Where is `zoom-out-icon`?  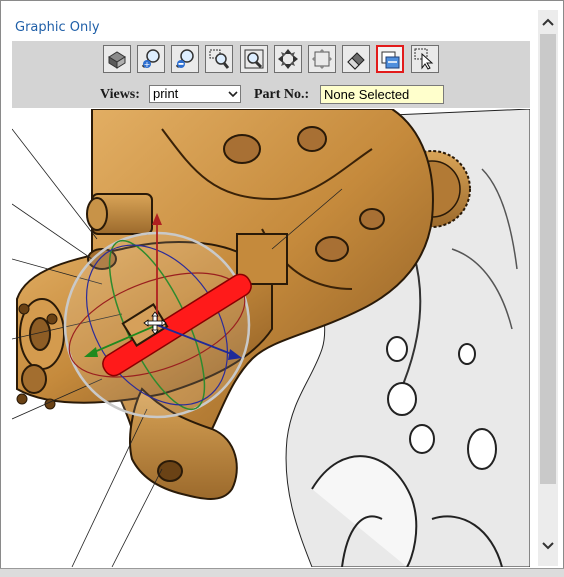
zoom-out-icon is located at coordinates (184, 58).